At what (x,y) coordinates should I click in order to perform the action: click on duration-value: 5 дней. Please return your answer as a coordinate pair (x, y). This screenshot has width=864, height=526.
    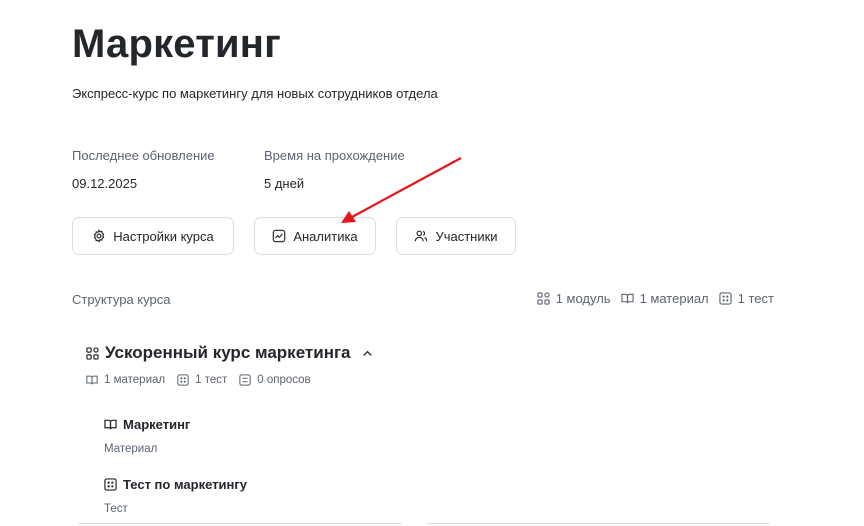
    Looking at the image, I should click on (284, 183).